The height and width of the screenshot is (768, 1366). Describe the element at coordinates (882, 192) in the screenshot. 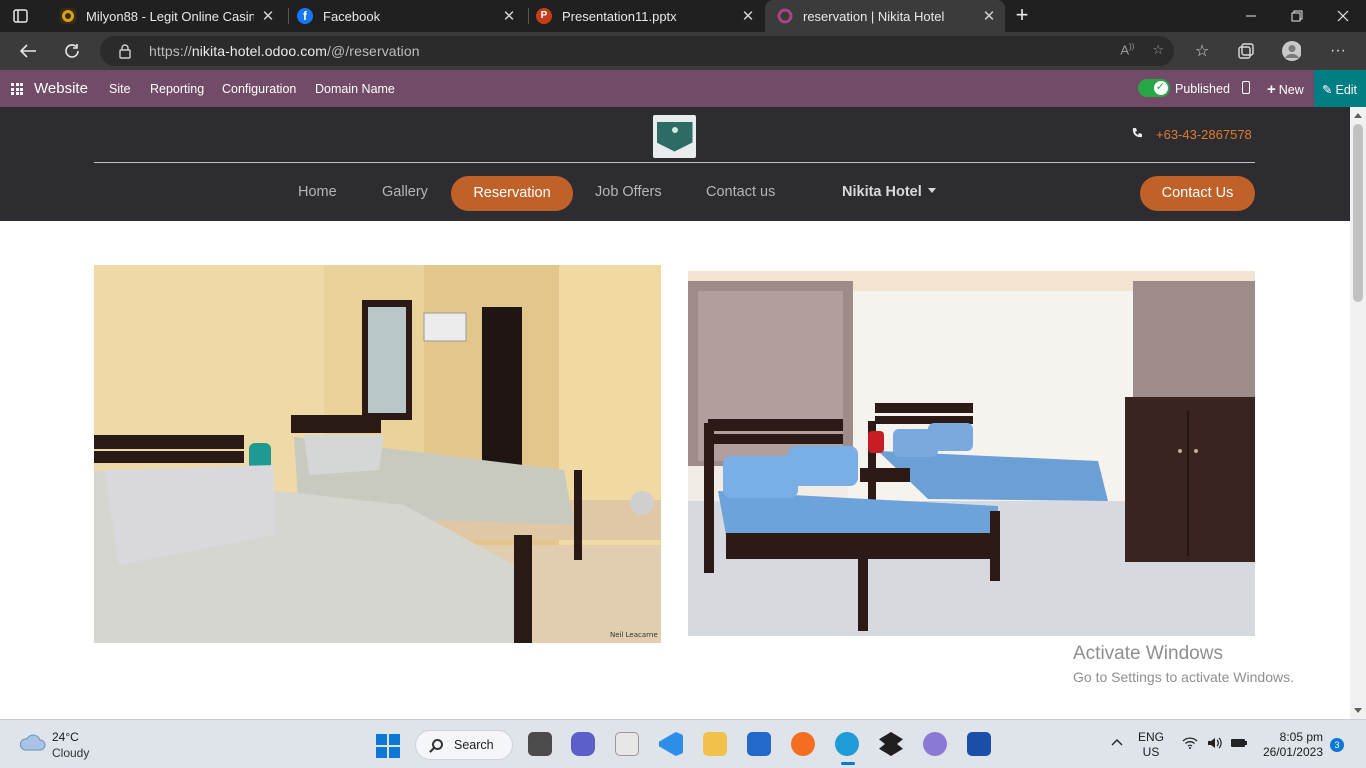

I see `company-dropdown-label: Nikita Hotel` at that location.